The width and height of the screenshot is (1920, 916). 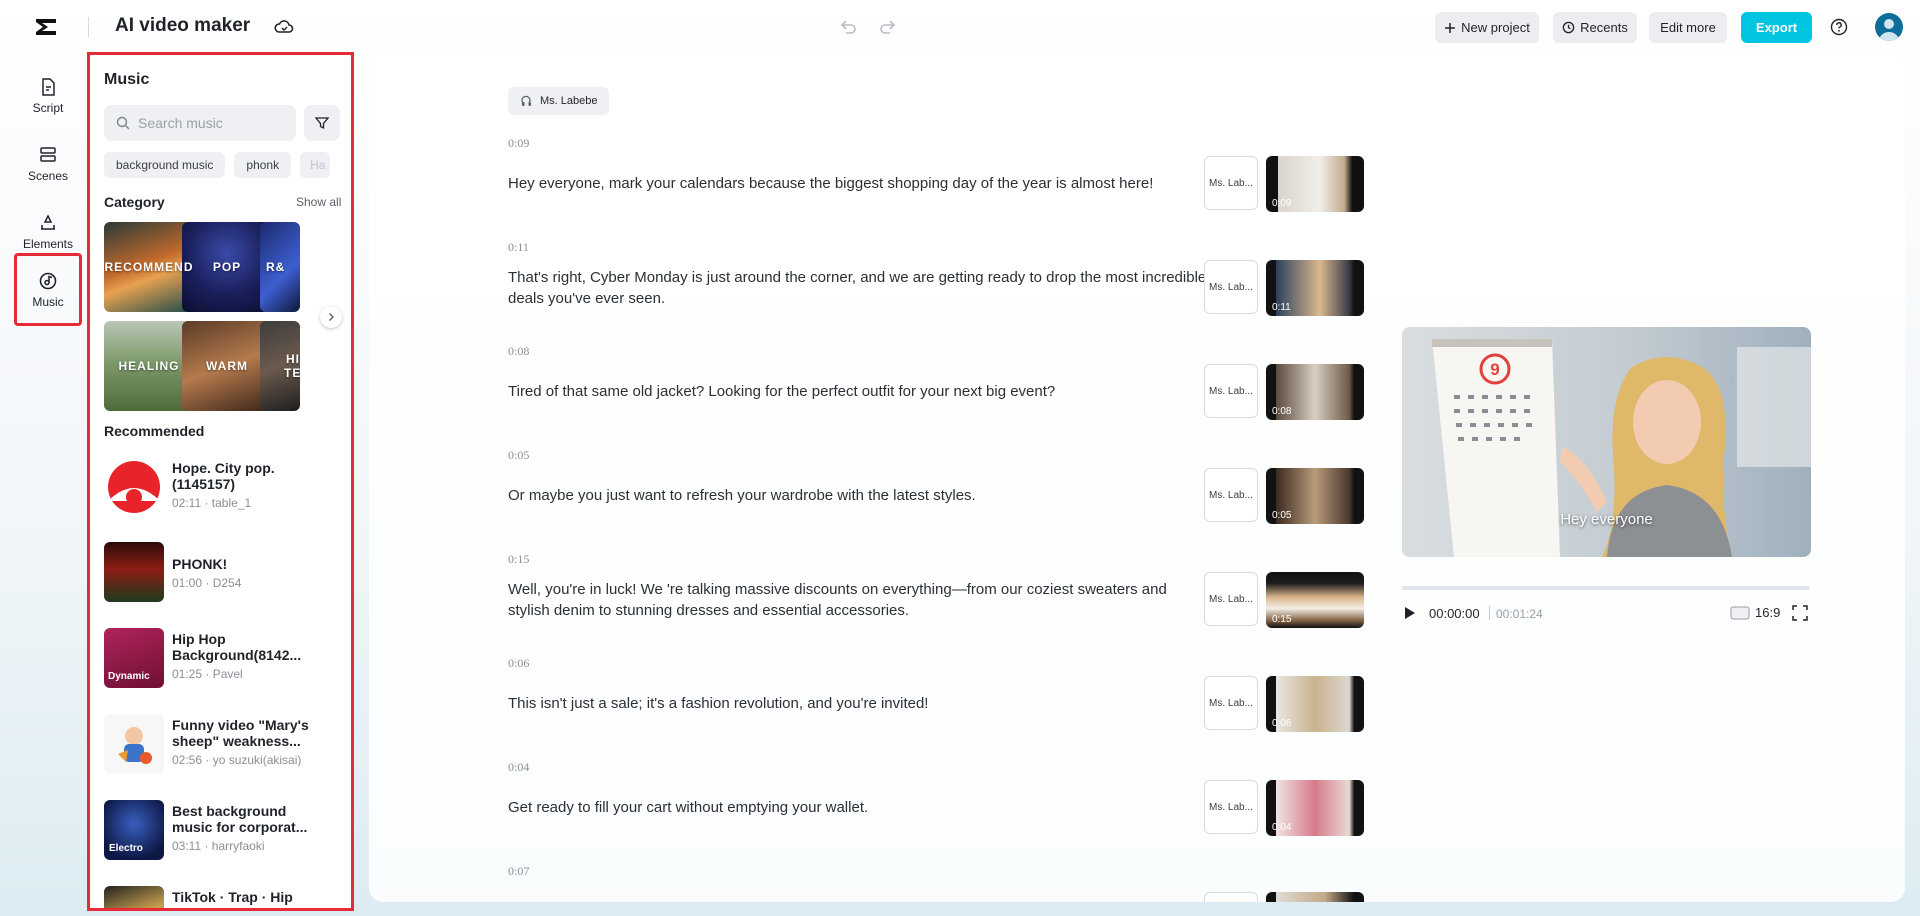 I want to click on scene-thumbnail, so click(x=1315, y=897).